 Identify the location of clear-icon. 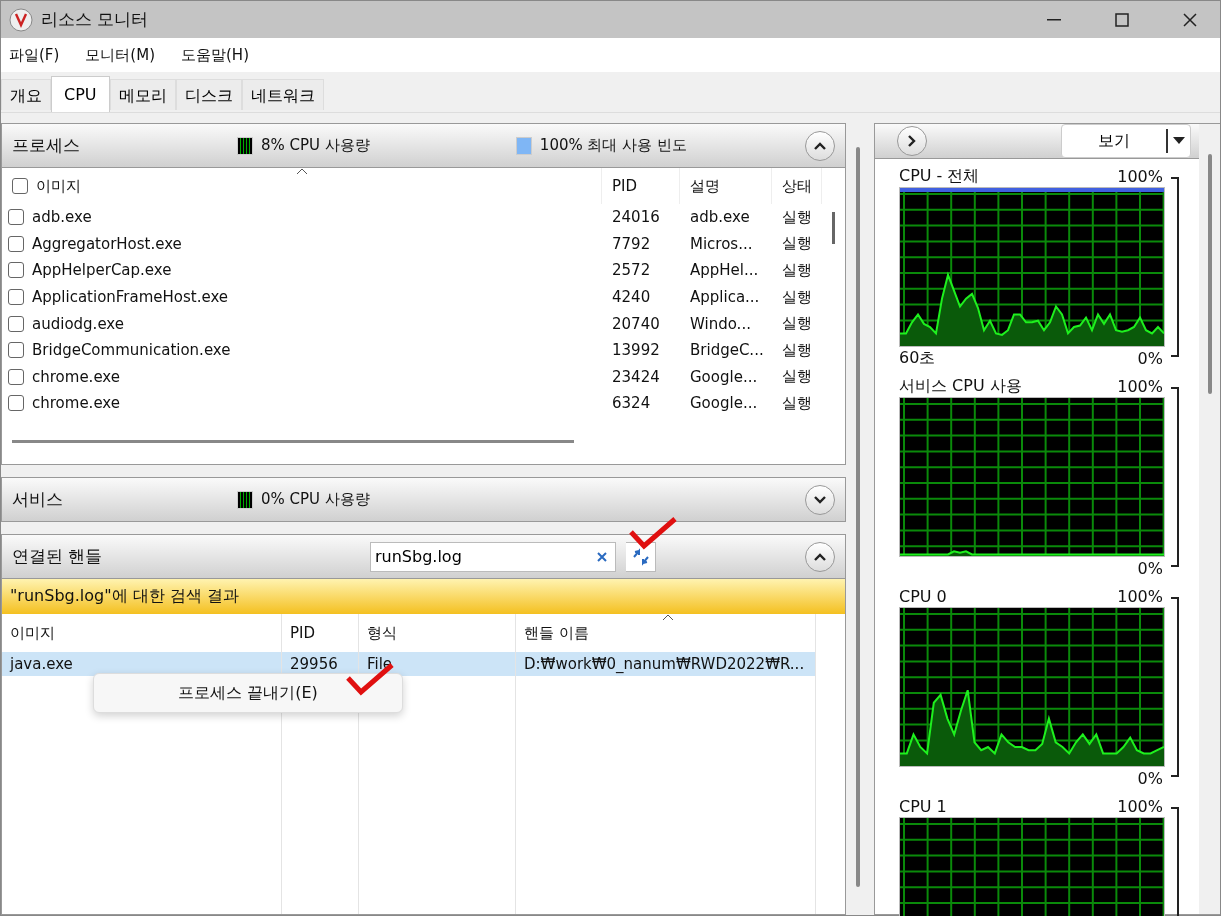
(602, 556).